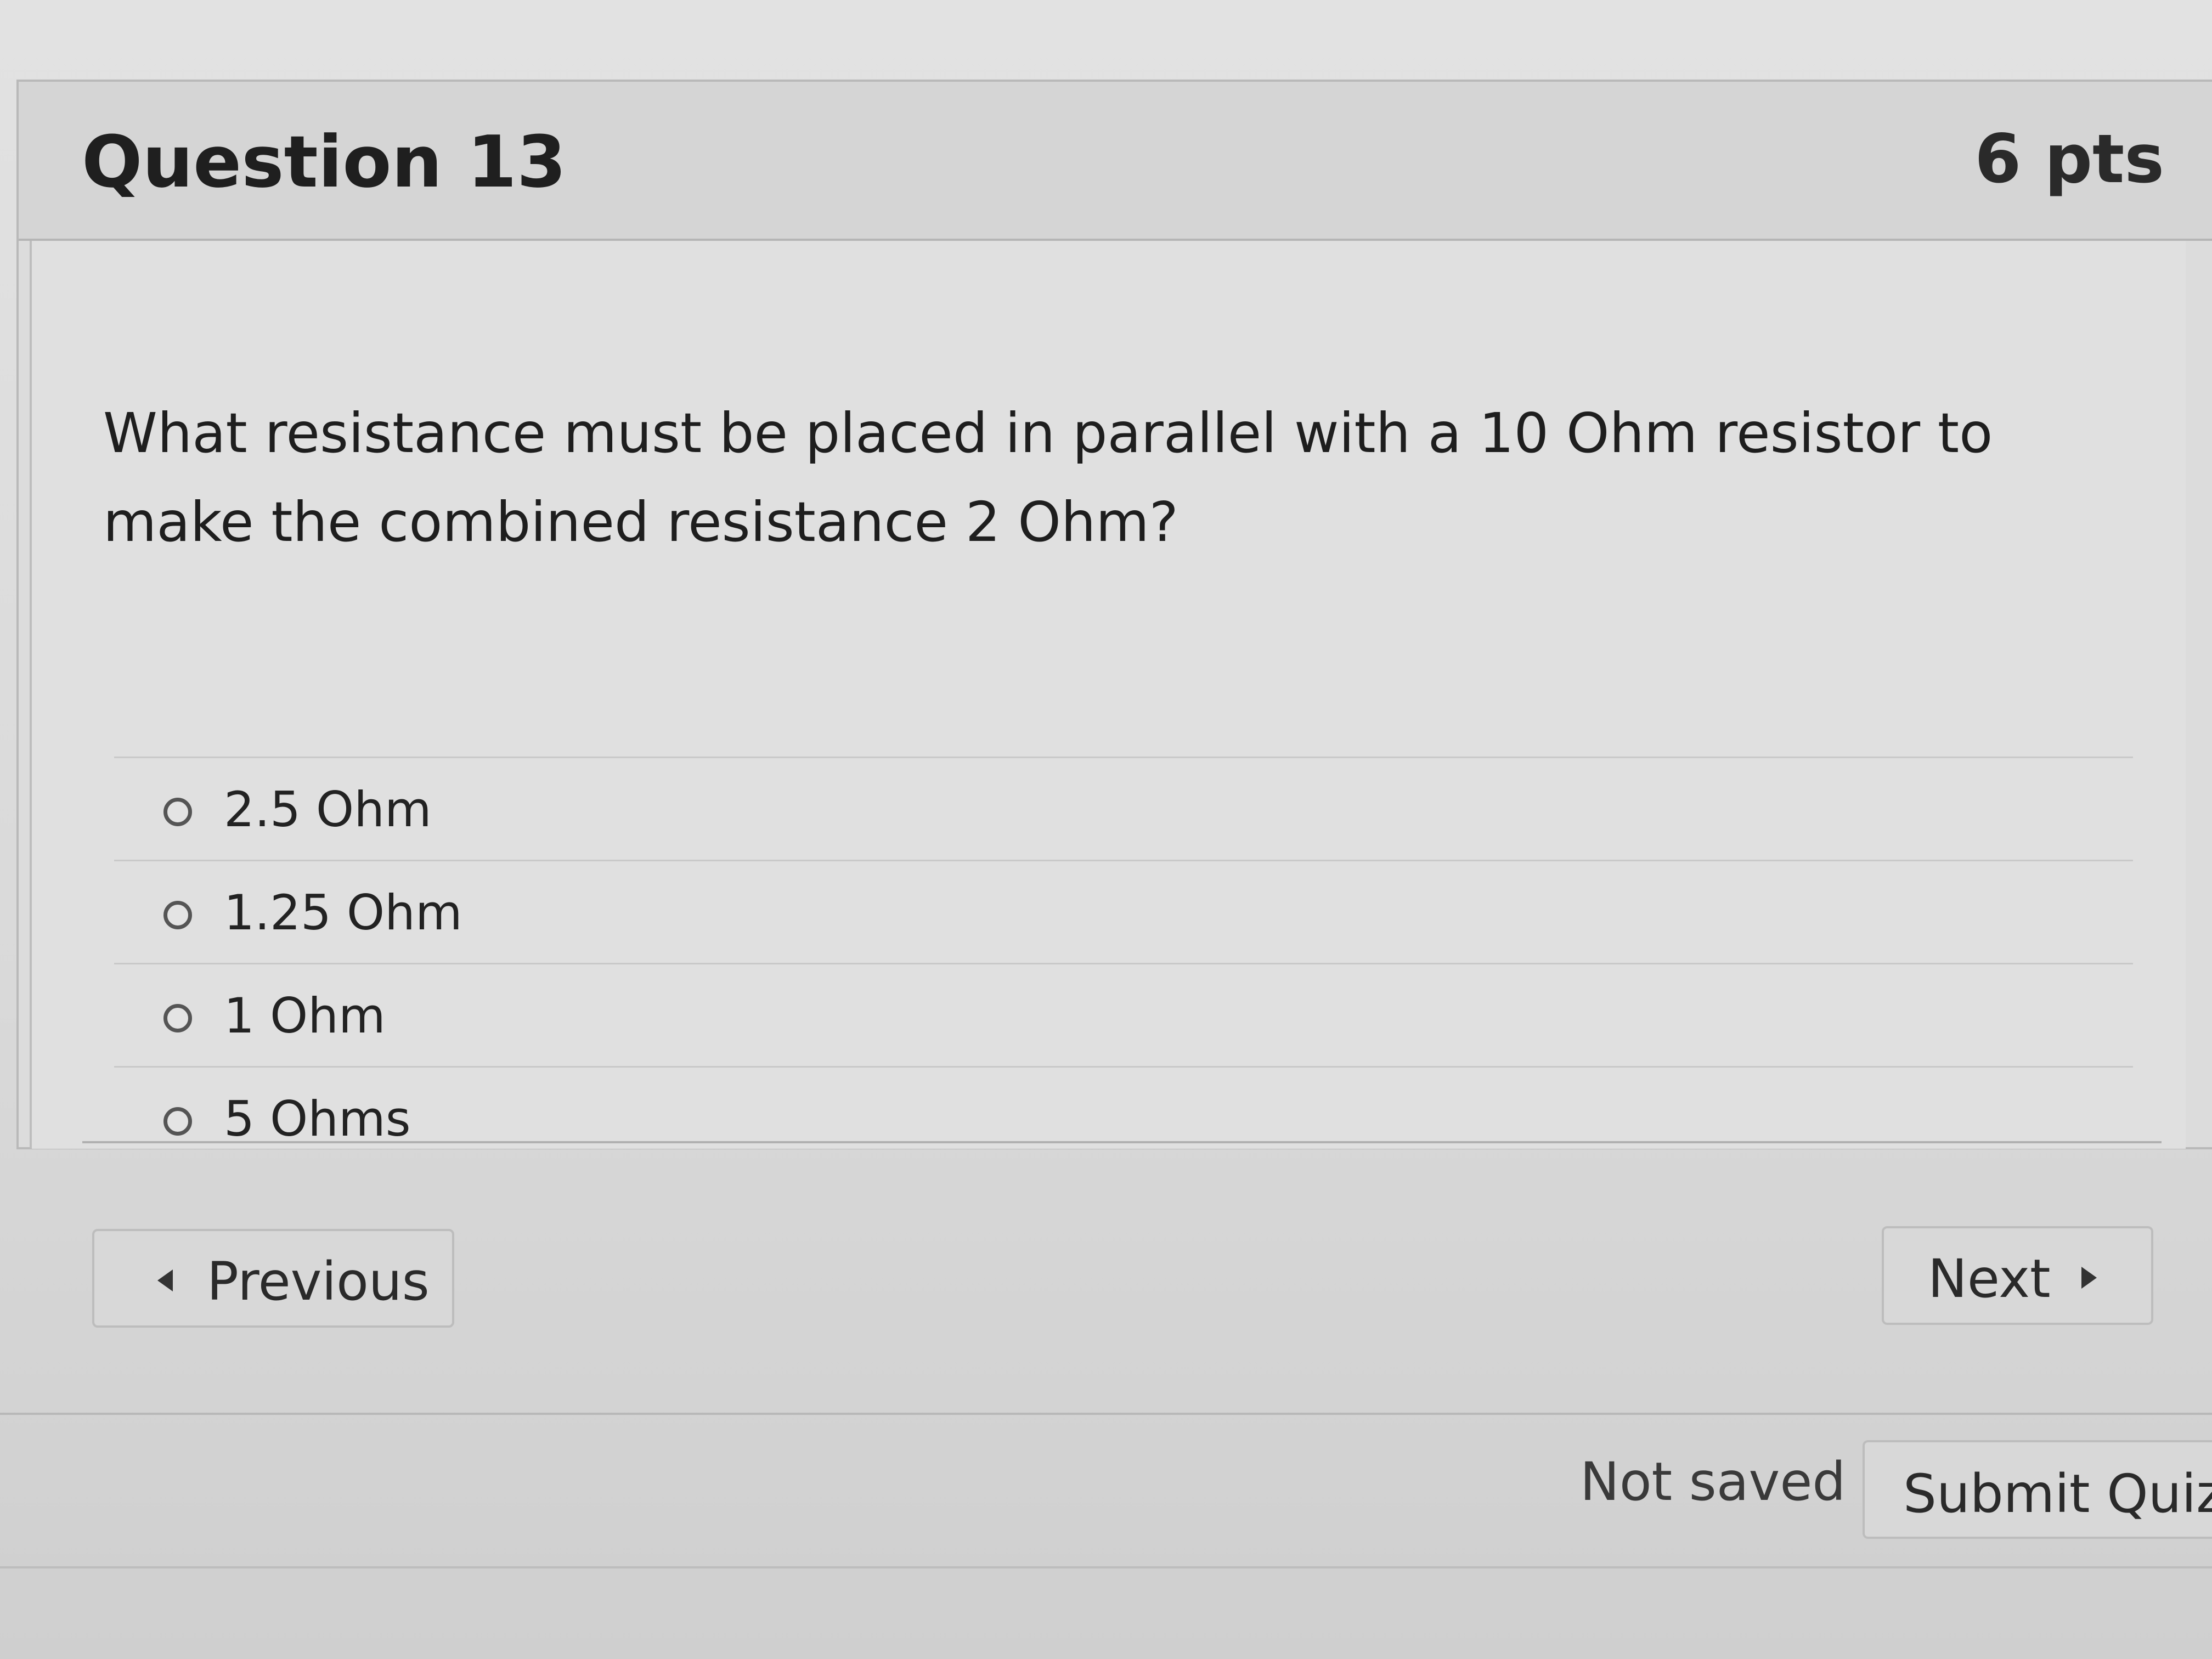 The image size is (2212, 1659). I want to click on answer-option: 2.5 Ohm, so click(1123, 809).